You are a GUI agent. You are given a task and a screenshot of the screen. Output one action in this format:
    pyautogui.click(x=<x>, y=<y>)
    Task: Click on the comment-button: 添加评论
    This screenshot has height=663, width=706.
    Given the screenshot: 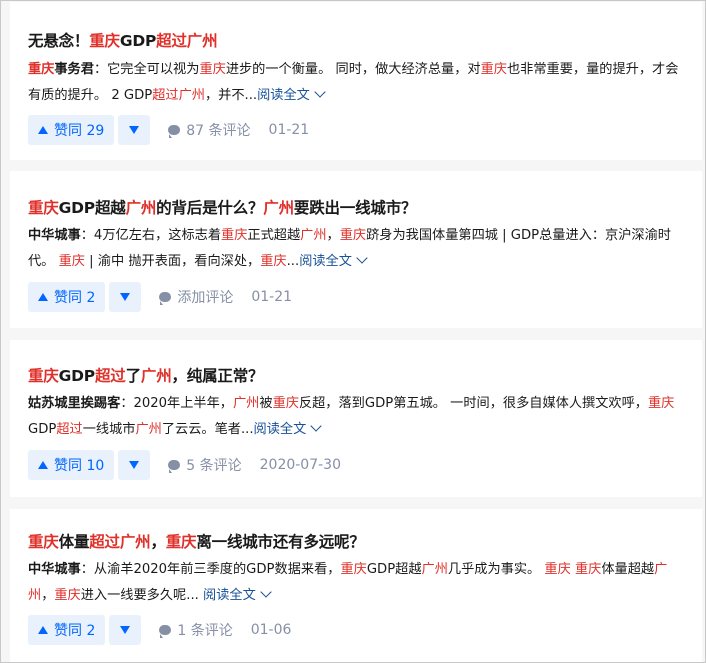 What is the action you would take?
    pyautogui.click(x=196, y=297)
    